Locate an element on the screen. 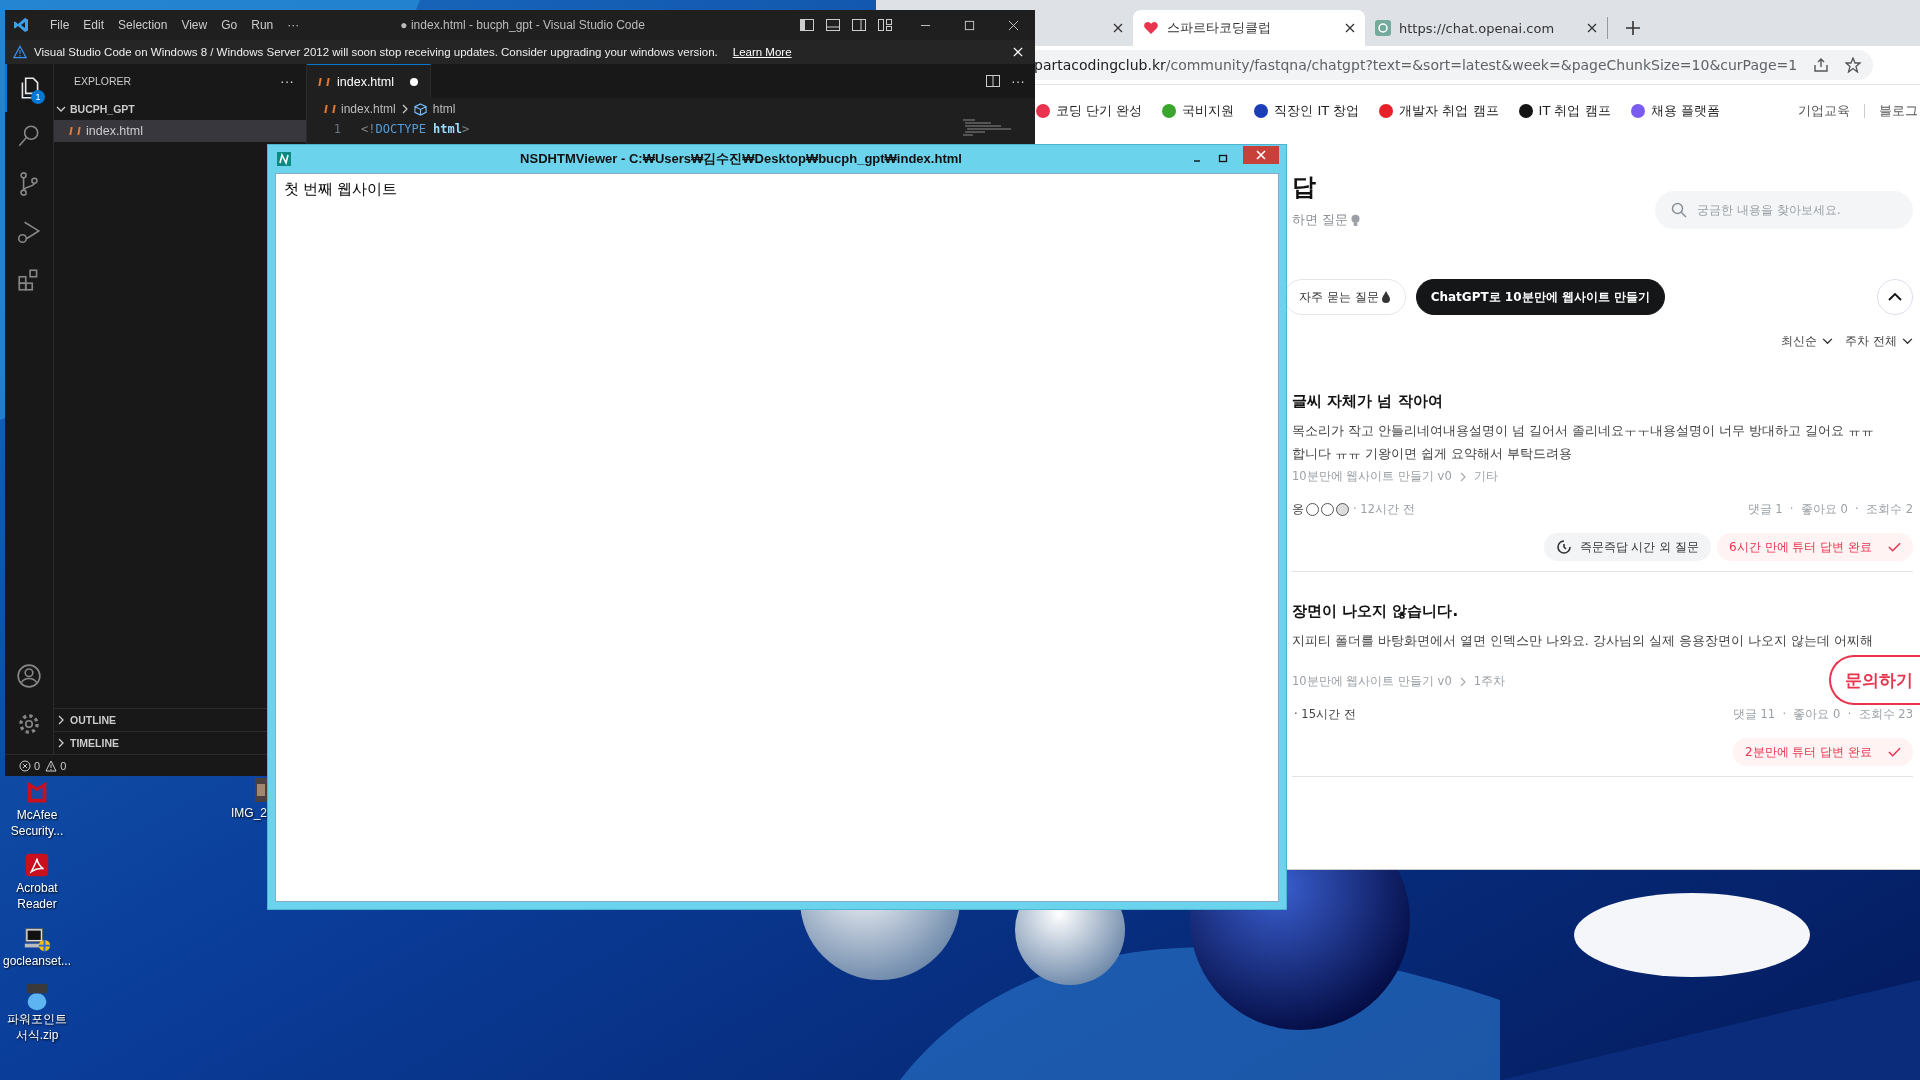  author-name: 옹 is located at coordinates (1298, 509).